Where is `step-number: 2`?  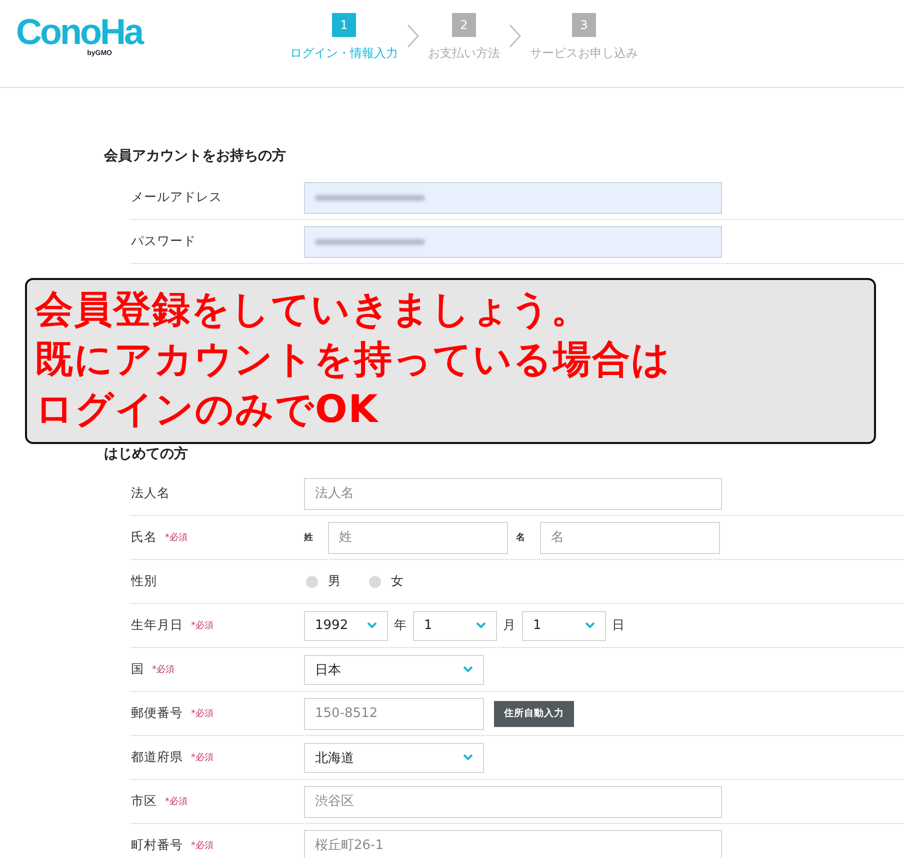
step-number: 2 is located at coordinates (464, 25).